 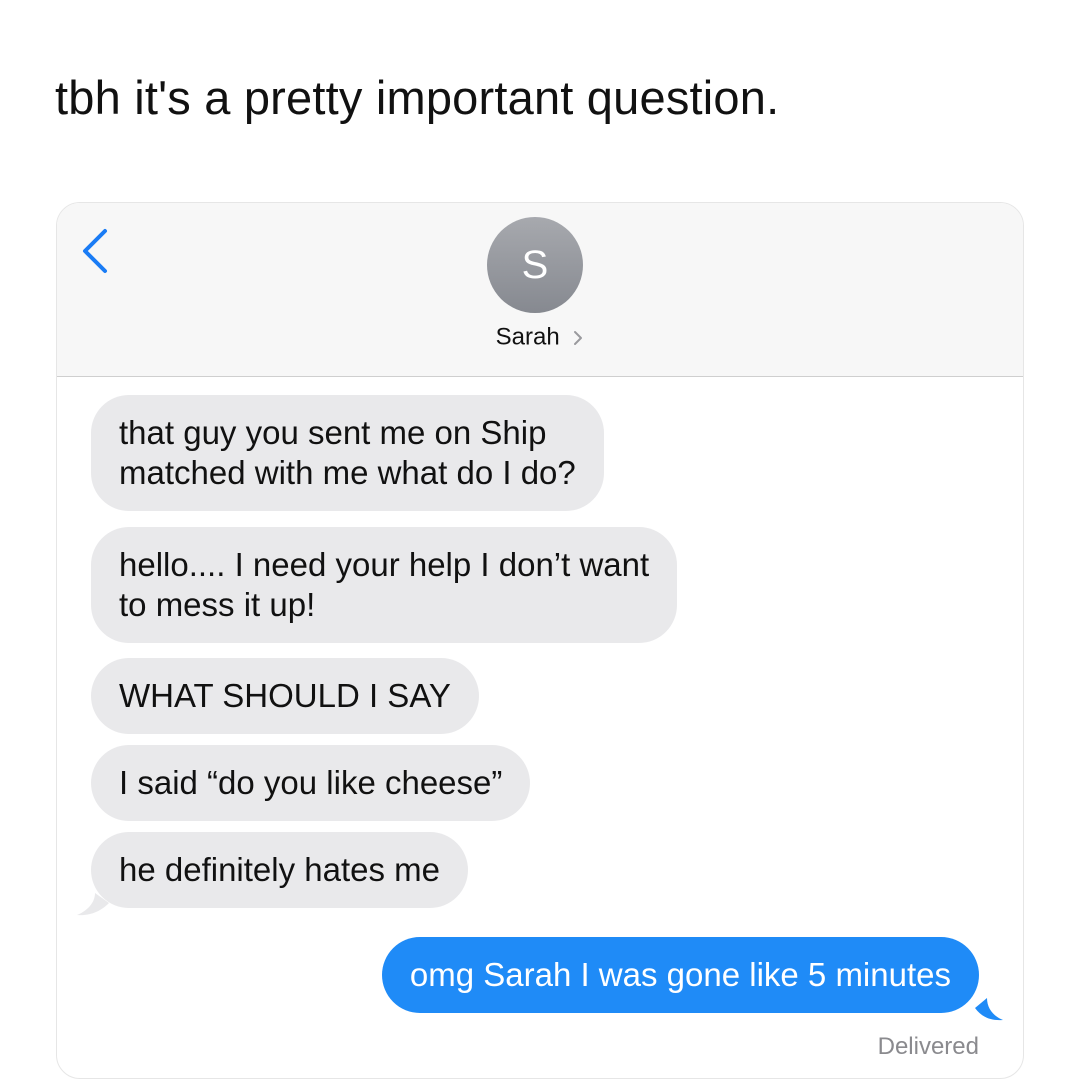 I want to click on outgoing-message-bubble: omg Sarah I was gone like 5 minutes, so click(x=680, y=975).